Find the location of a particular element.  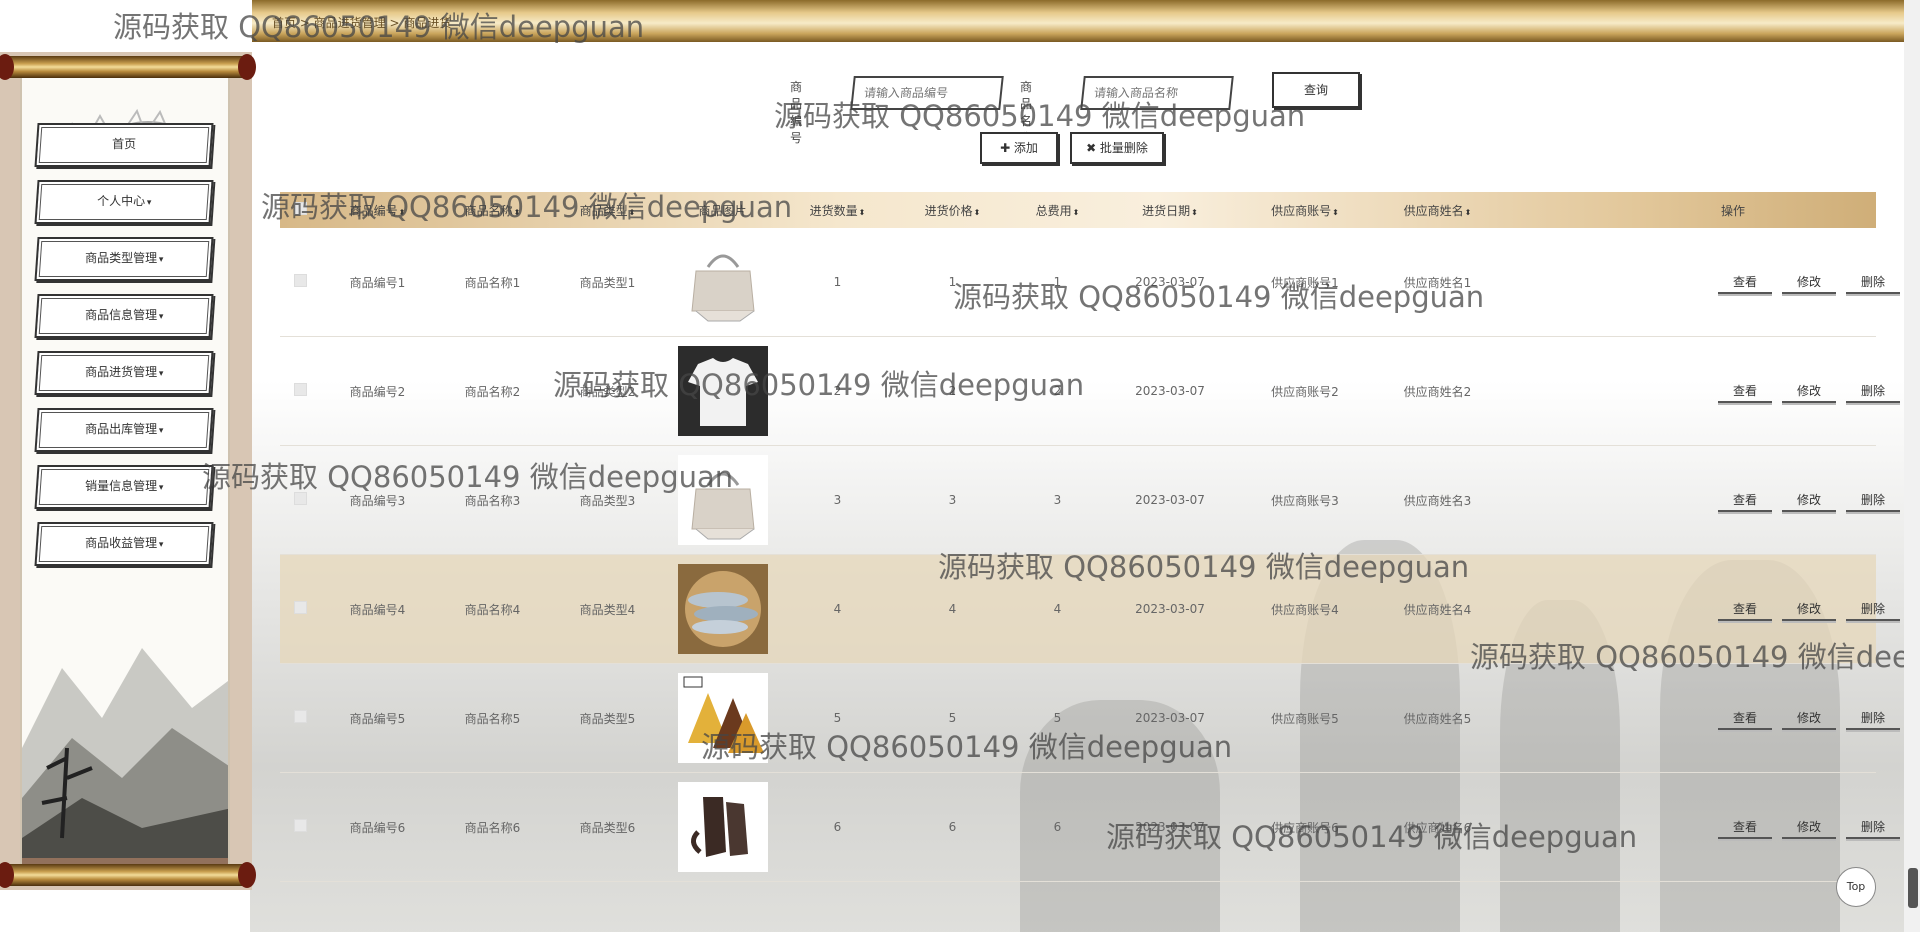

sidebar-item: 商品类型管理 ▾ is located at coordinates (124, 259).